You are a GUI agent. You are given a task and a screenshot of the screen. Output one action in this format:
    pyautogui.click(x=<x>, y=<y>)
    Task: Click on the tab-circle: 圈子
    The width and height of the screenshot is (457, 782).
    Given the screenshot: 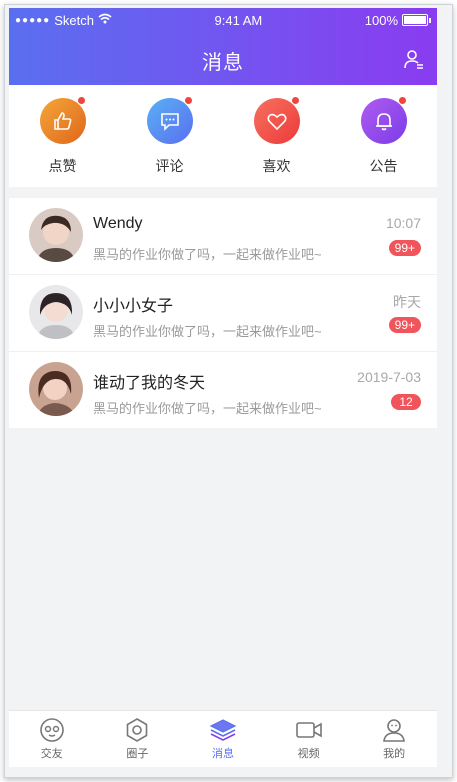 What is the action you would take?
    pyautogui.click(x=137, y=736)
    